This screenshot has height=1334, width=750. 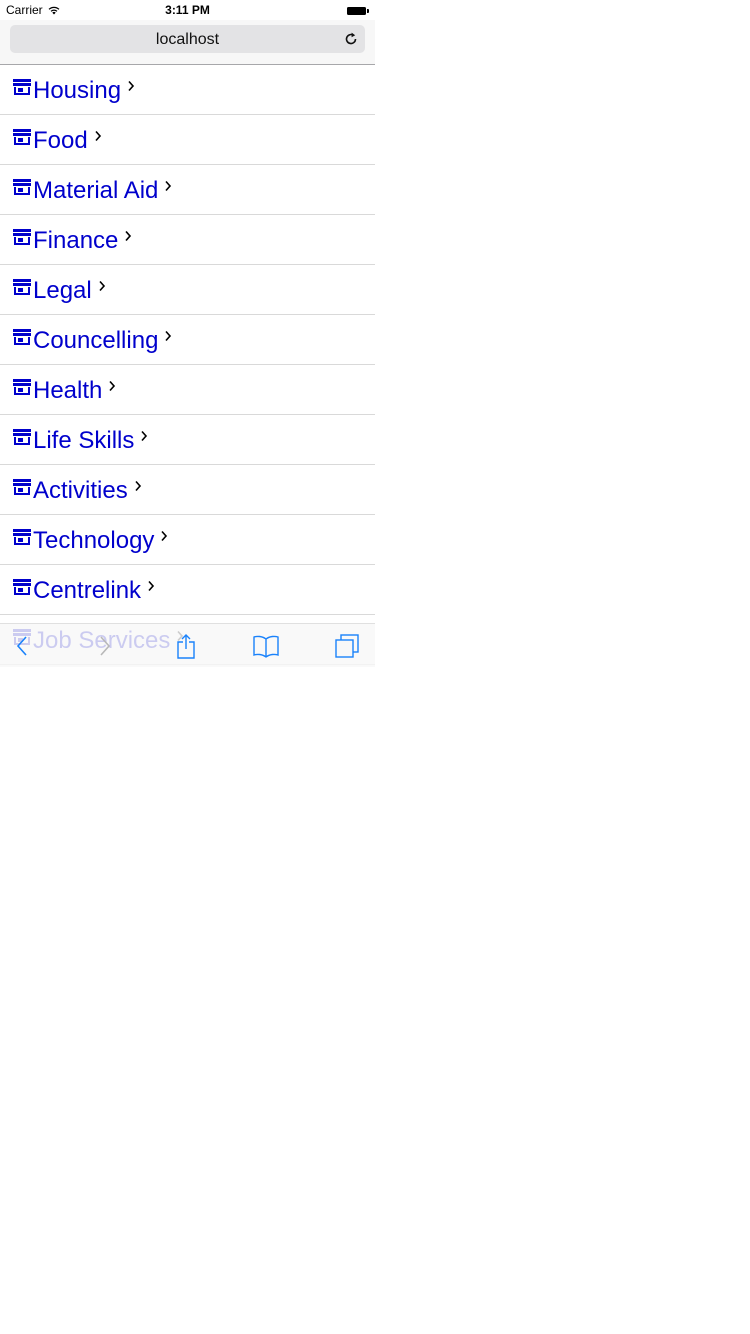 I want to click on category-item: Activities, so click(x=187, y=490).